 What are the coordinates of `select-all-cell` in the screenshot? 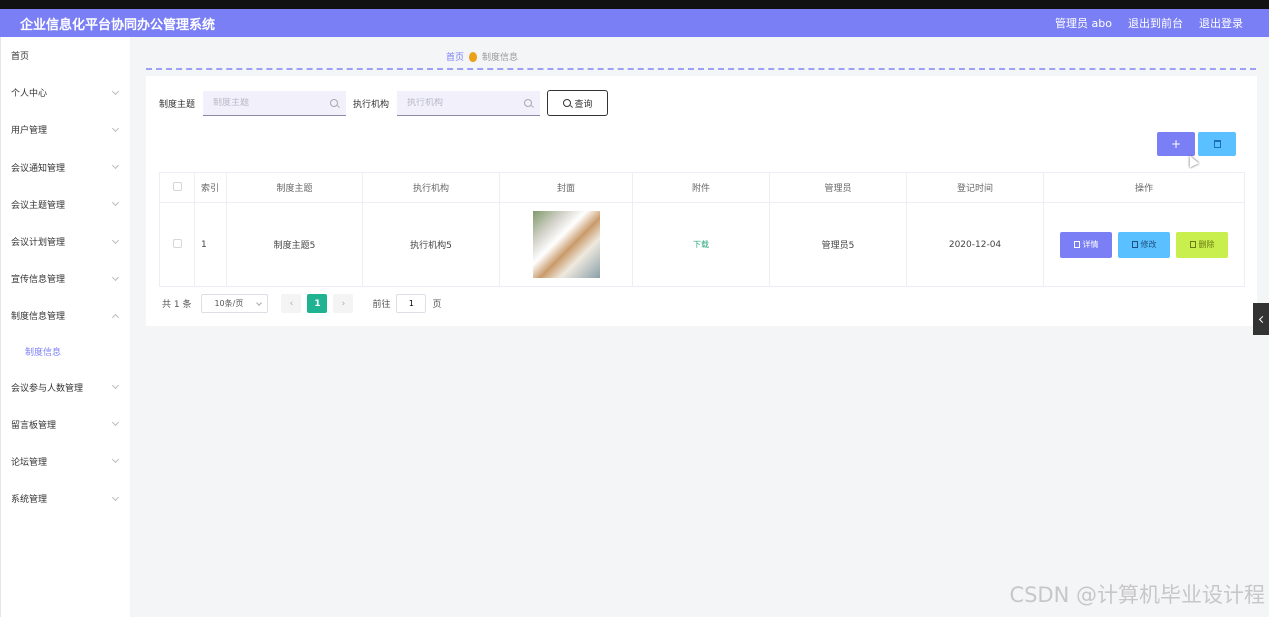 It's located at (177, 187).